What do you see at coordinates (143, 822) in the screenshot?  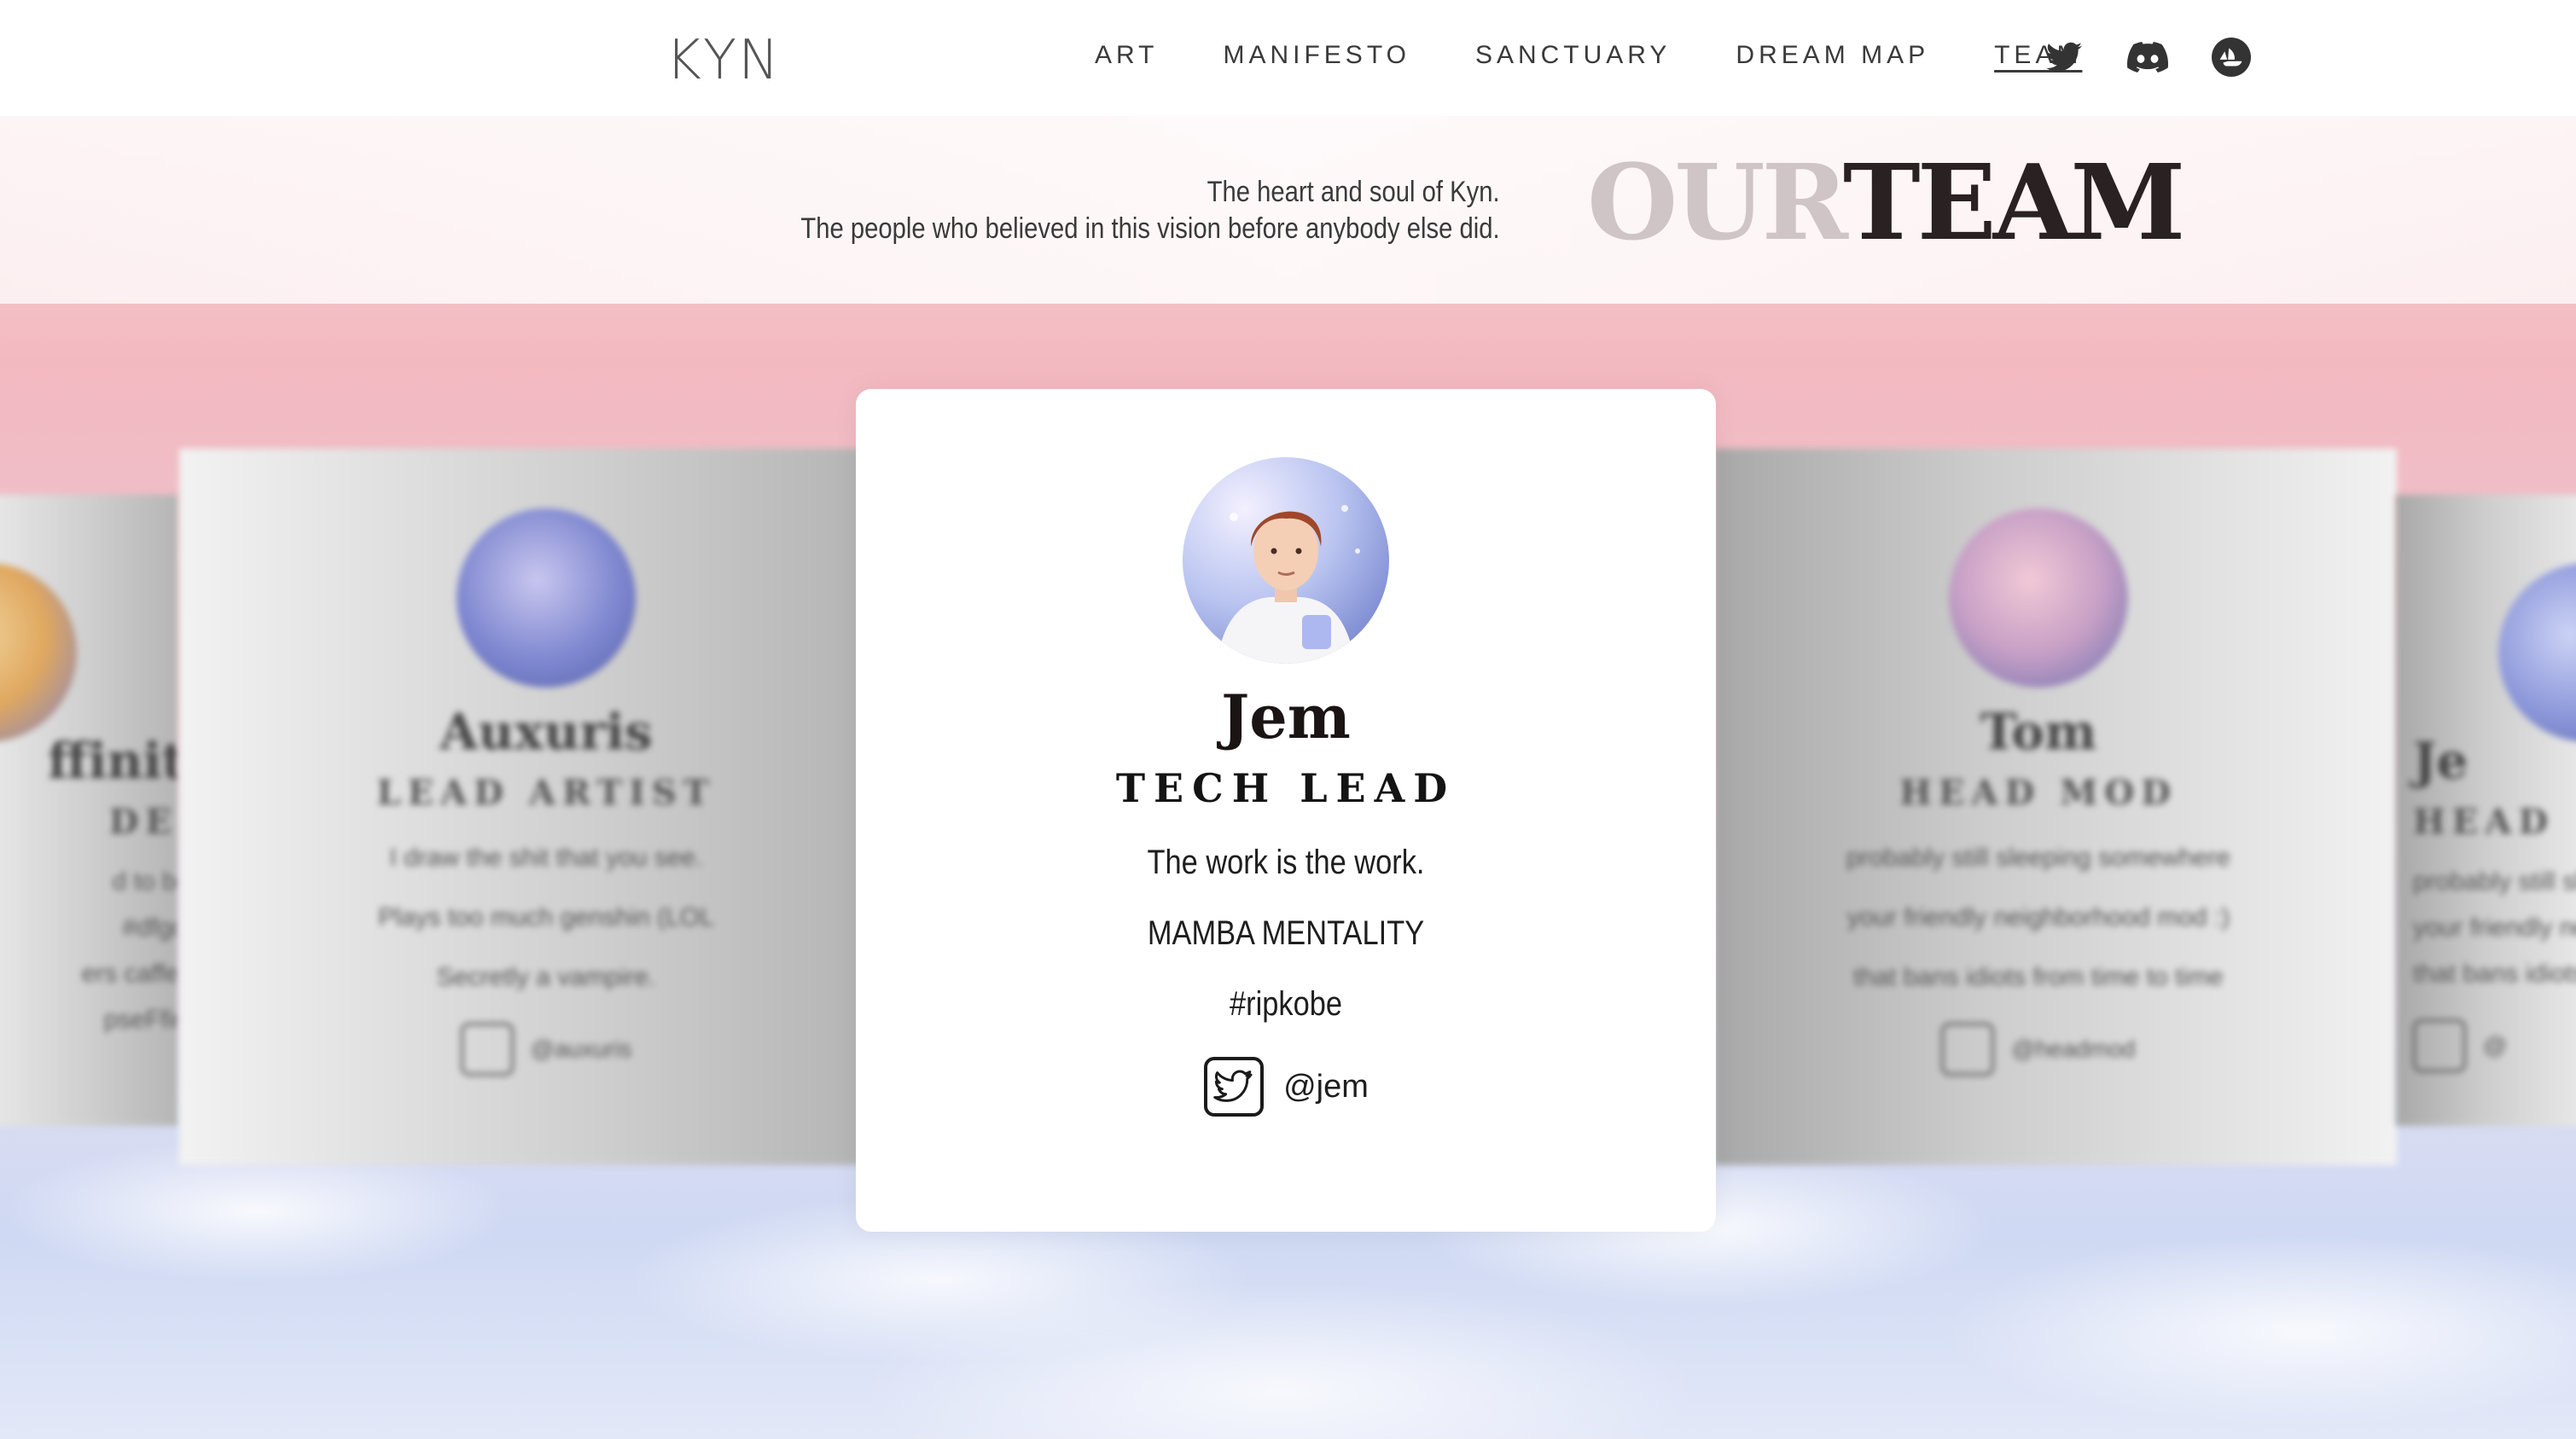 I see `member-role: DER` at bounding box center [143, 822].